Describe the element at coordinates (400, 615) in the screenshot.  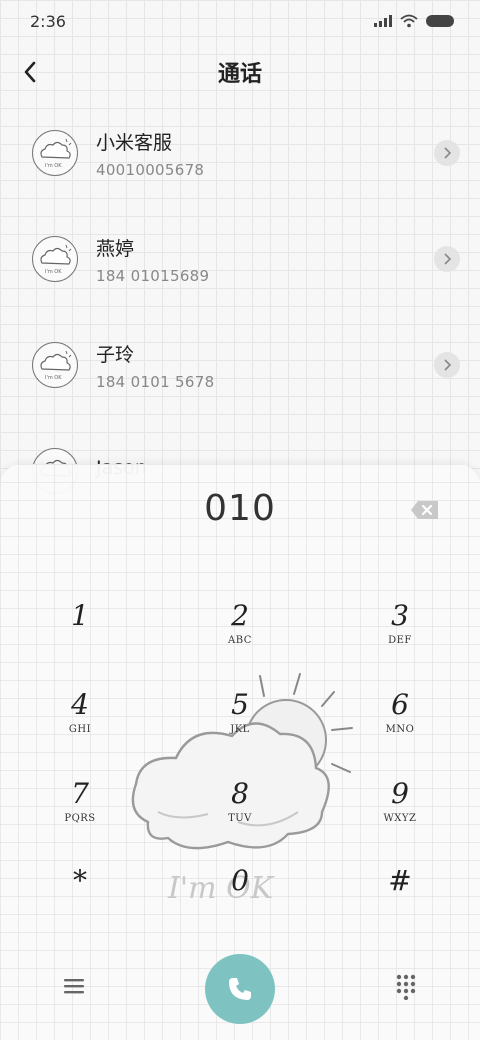
I see `key-digit: 3` at that location.